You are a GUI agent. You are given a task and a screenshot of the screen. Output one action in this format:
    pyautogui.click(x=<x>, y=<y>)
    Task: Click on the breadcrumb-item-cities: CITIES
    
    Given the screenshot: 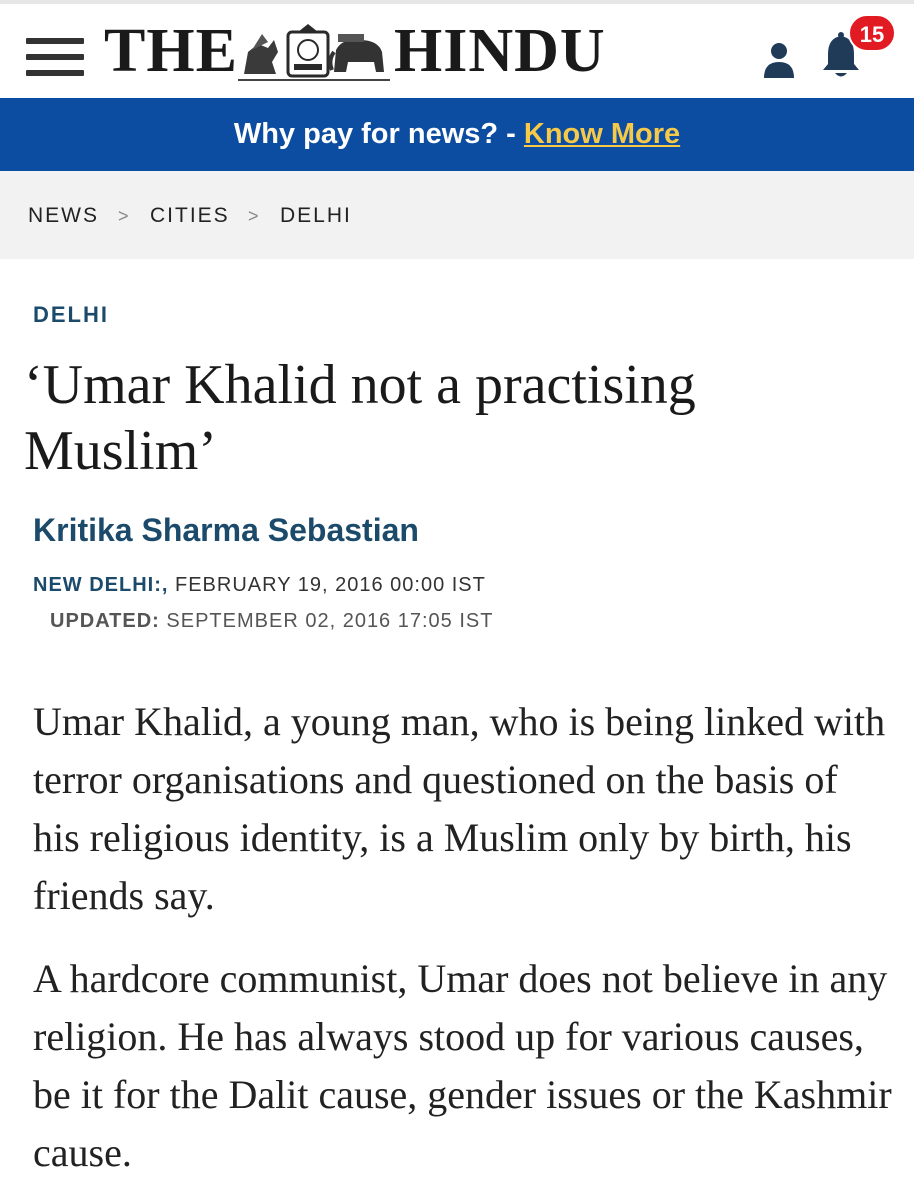 What is the action you would take?
    pyautogui.click(x=190, y=216)
    